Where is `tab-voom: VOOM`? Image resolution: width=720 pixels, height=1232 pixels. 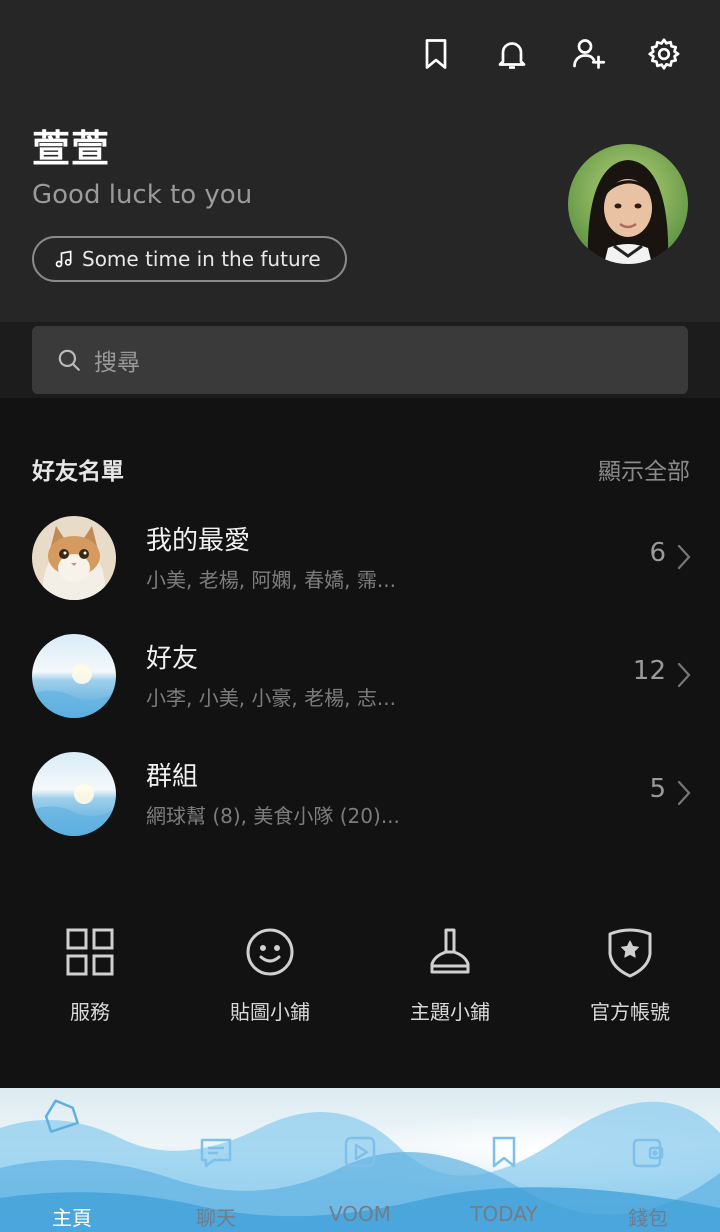
tab-voom: VOOM is located at coordinates (360, 1160).